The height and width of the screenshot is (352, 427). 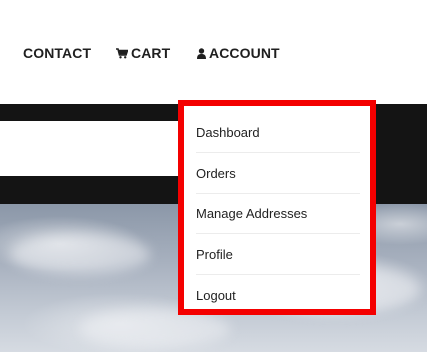 I want to click on menu-item-logout: Logout, so click(x=278, y=295).